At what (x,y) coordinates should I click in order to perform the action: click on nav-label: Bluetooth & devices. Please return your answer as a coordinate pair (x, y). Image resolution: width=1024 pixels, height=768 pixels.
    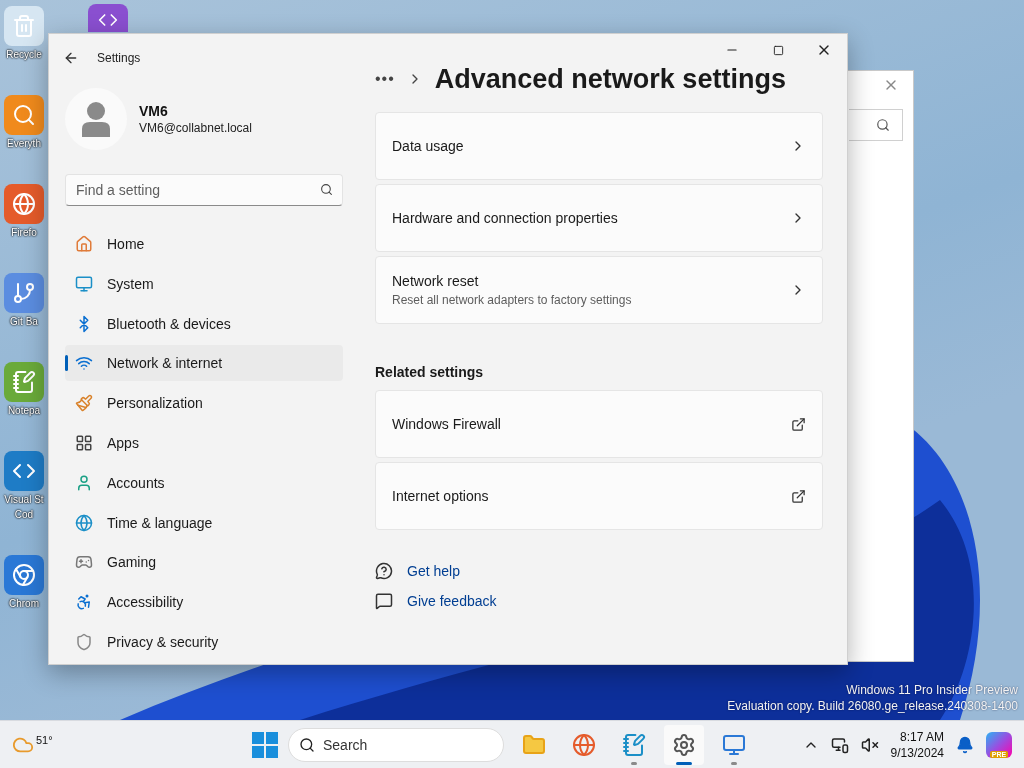
    Looking at the image, I should click on (169, 323).